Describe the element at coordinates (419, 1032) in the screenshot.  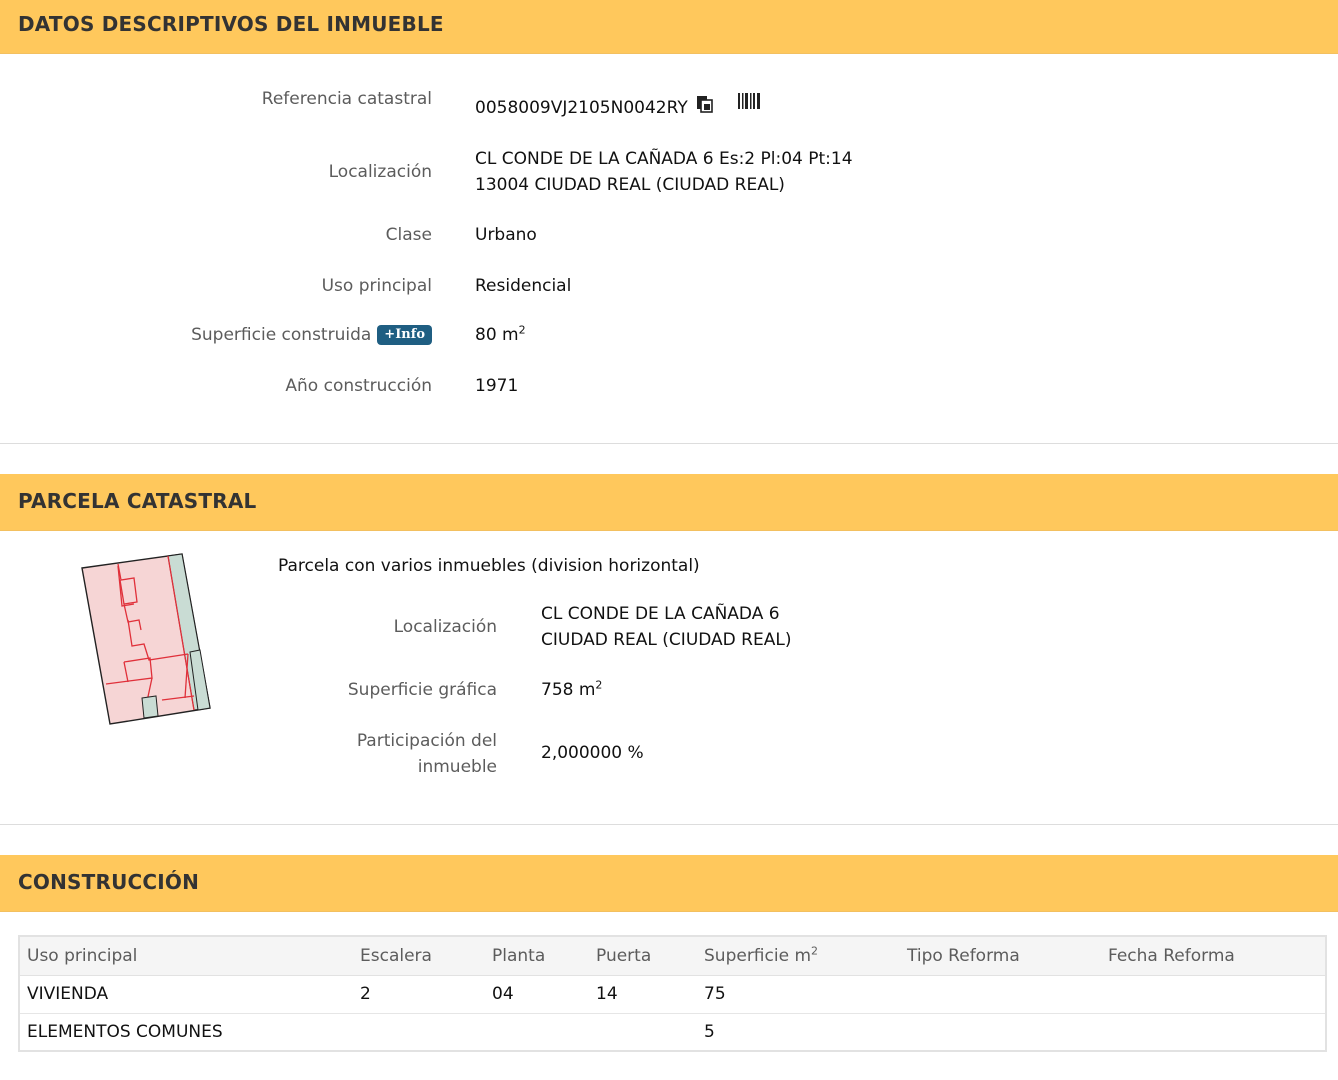
I see `cell-escalera` at that location.